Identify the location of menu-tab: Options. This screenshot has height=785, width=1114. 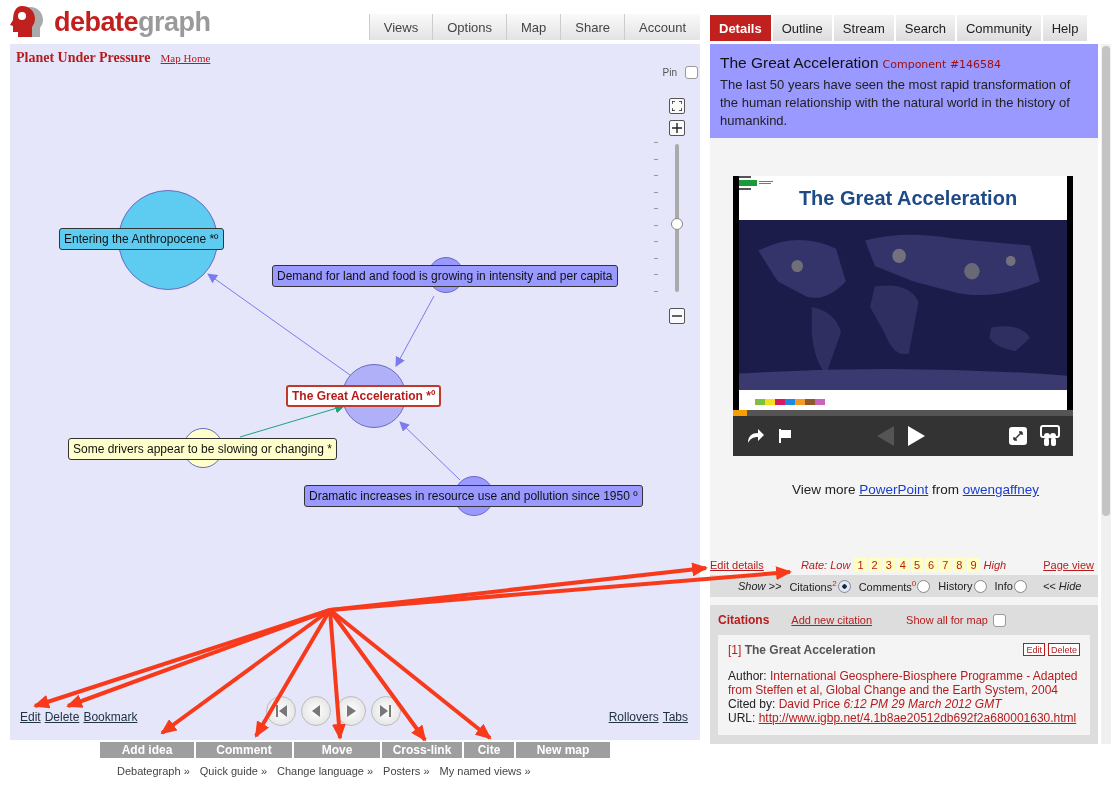
(469, 27).